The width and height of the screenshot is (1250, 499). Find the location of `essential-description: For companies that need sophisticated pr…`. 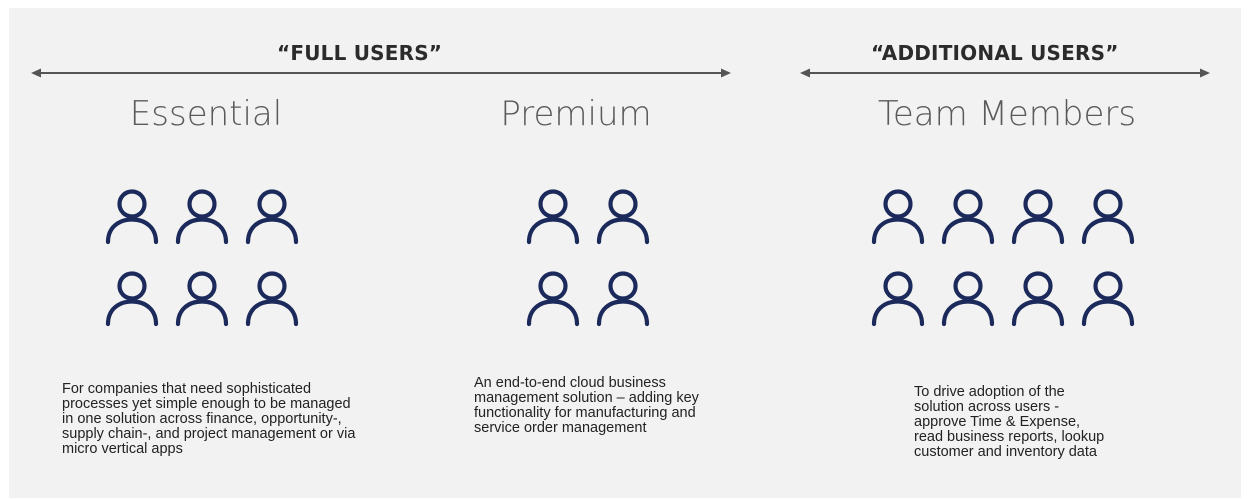

essential-description: For companies that need sophisticated pr… is located at coordinates (208, 419).